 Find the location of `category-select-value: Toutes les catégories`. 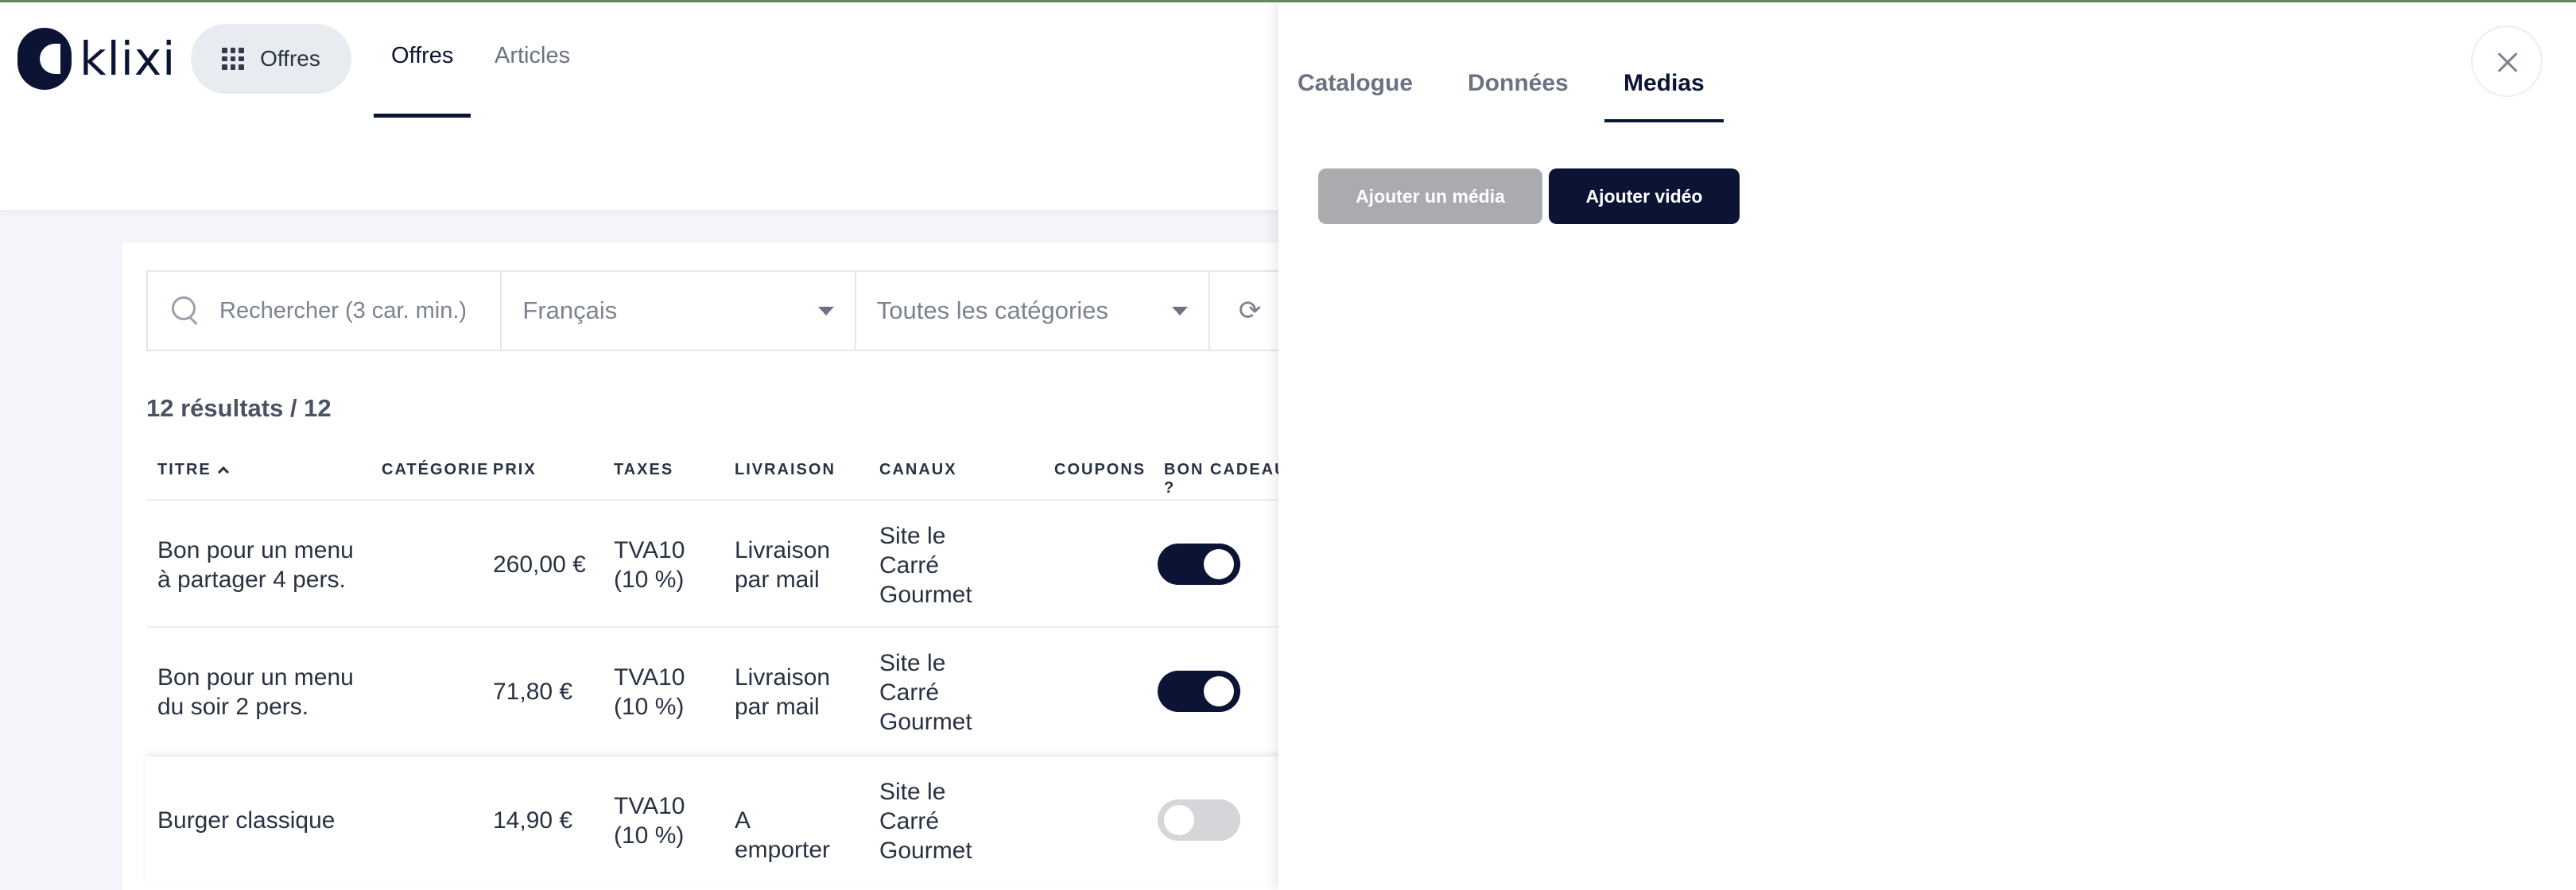

category-select-value: Toutes les catégories is located at coordinates (992, 310).